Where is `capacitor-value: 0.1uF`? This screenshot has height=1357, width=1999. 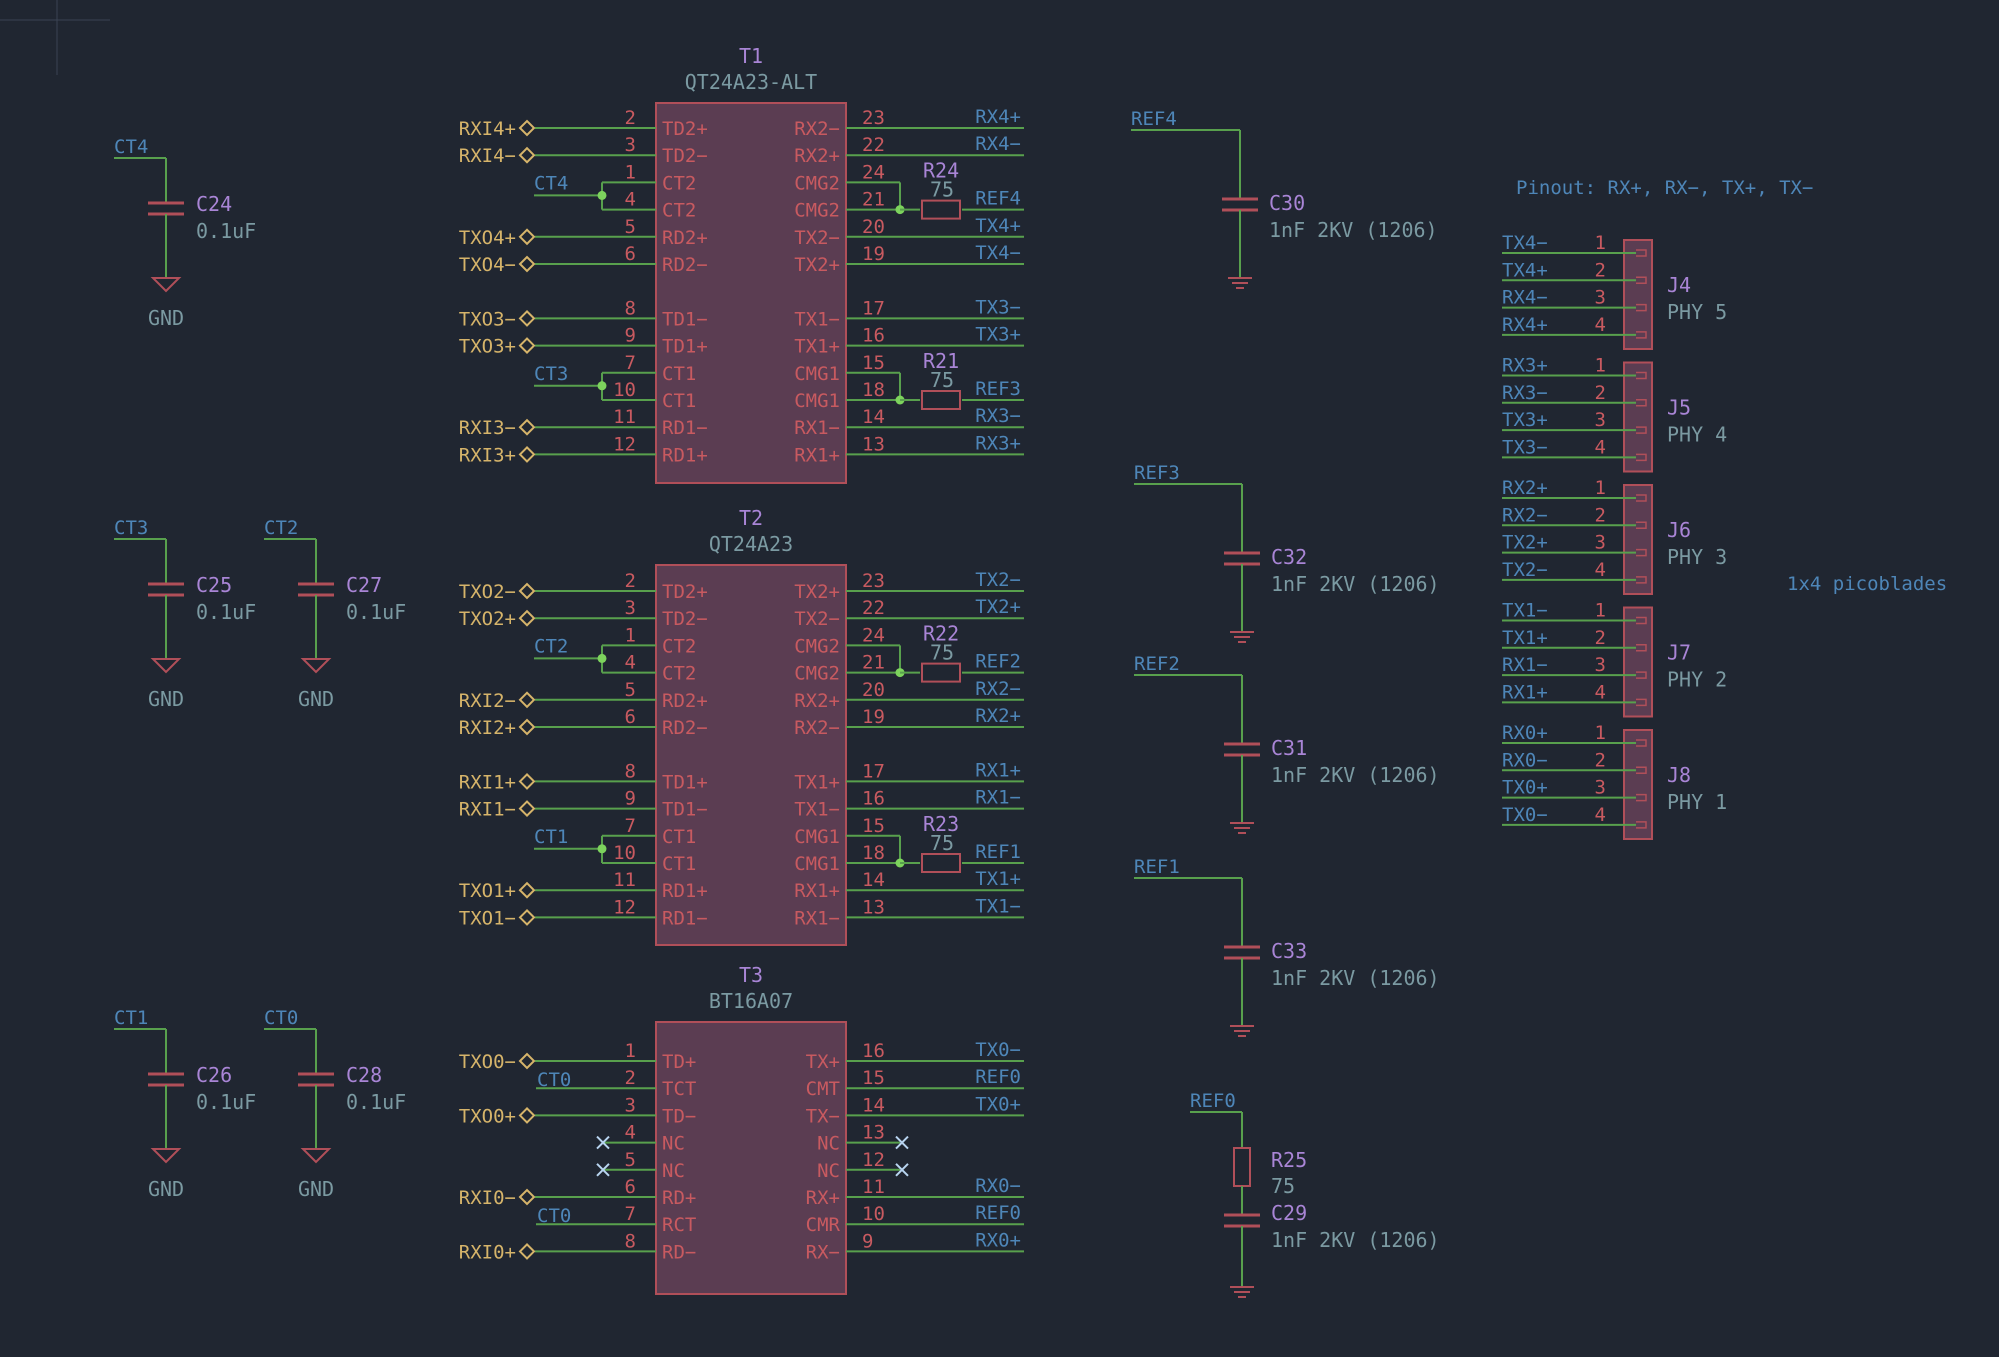 capacitor-value: 0.1uF is located at coordinates (376, 1102).